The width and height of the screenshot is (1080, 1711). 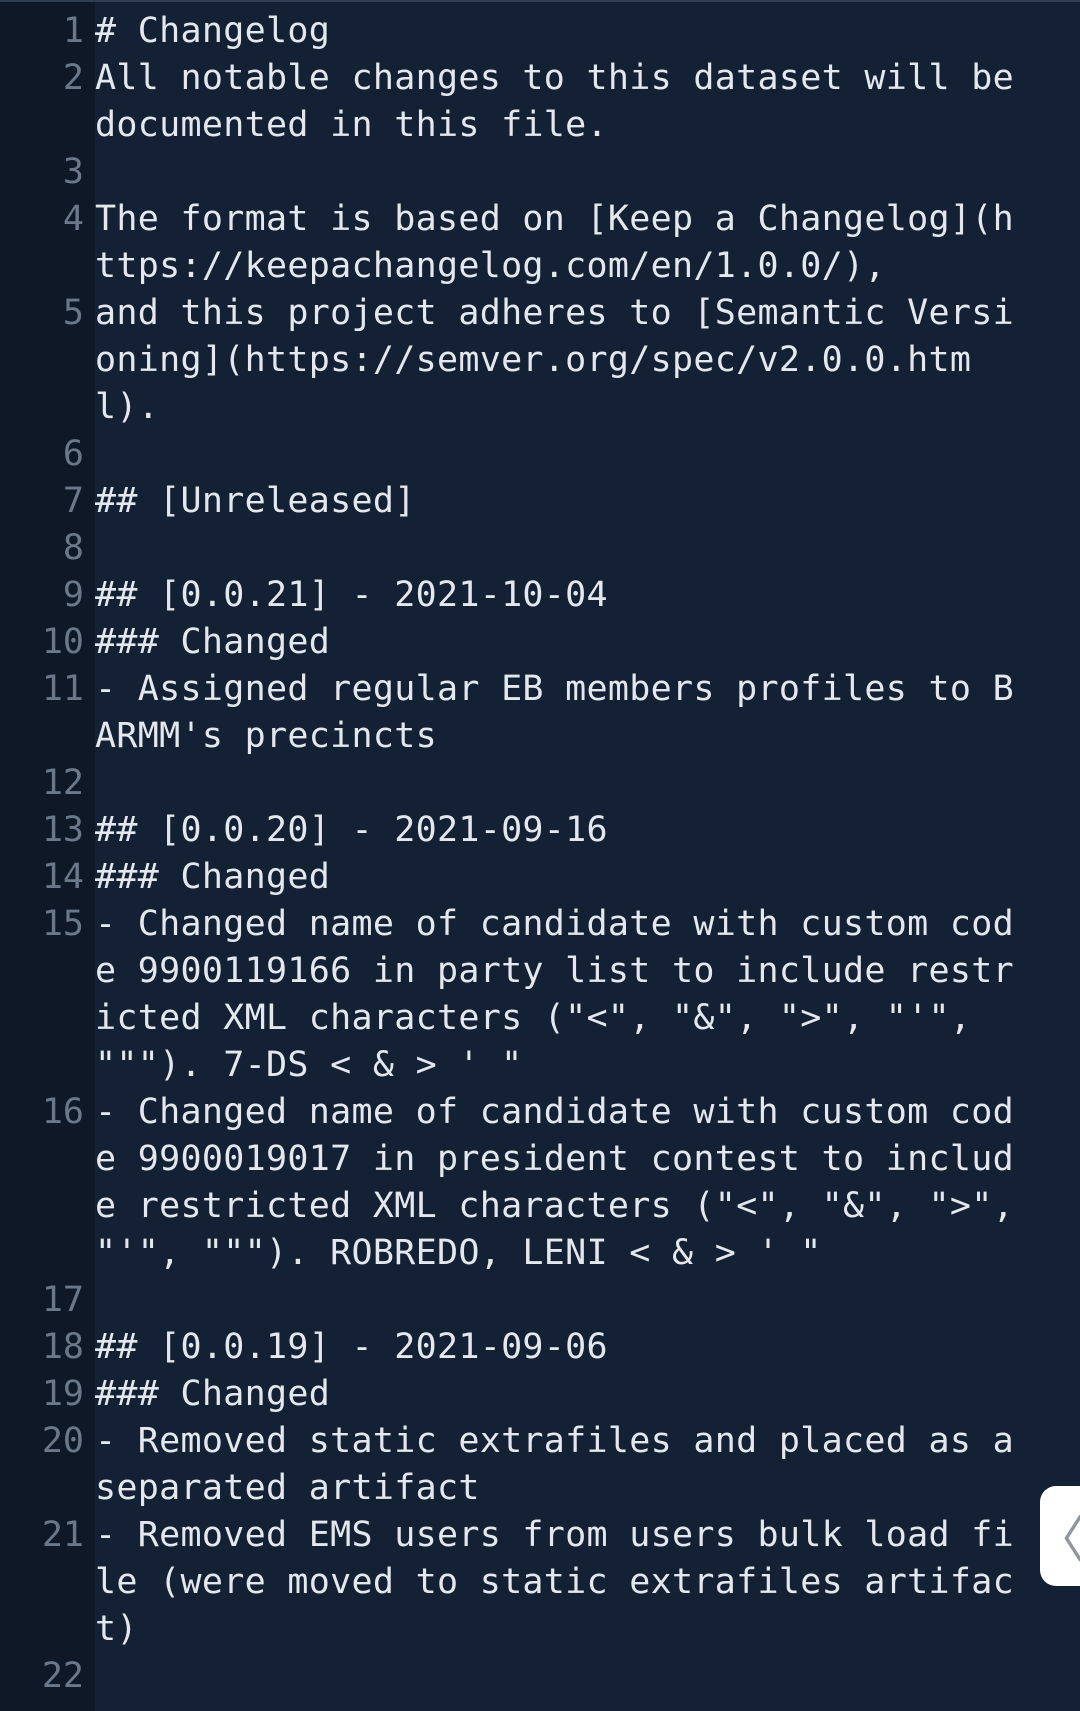 I want to click on code-line: 13 ## [0.0.20] - 2021-09-16, so click(x=540, y=830).